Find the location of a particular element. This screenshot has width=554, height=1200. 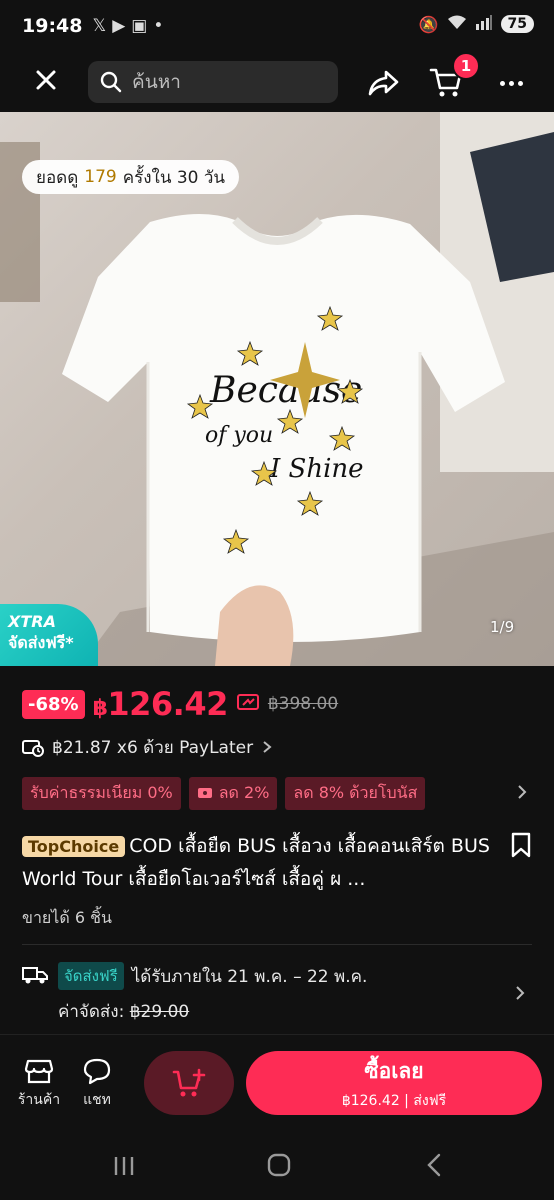

top-nav: ค้นหา 1 is located at coordinates (277, 82).